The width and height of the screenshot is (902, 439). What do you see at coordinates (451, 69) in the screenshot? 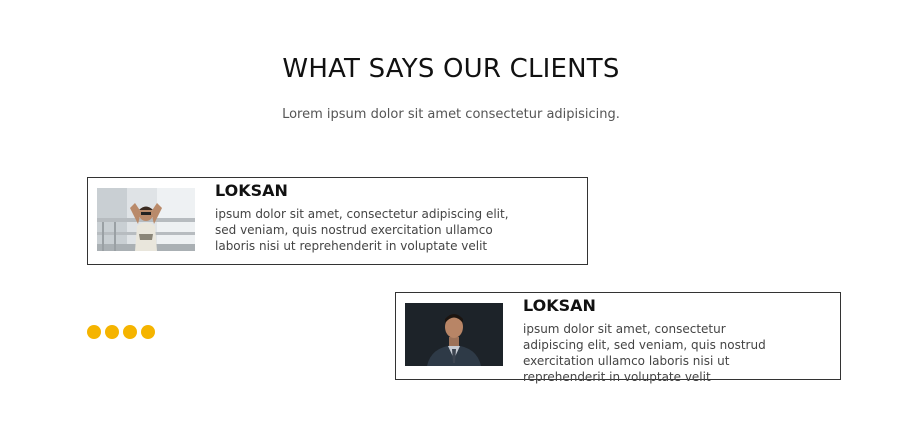
I see `section-title: WHAT SAYS OUR CLIENTS` at bounding box center [451, 69].